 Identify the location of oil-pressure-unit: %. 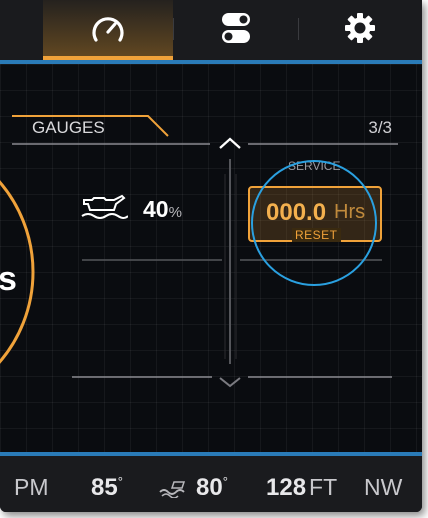
(175, 212).